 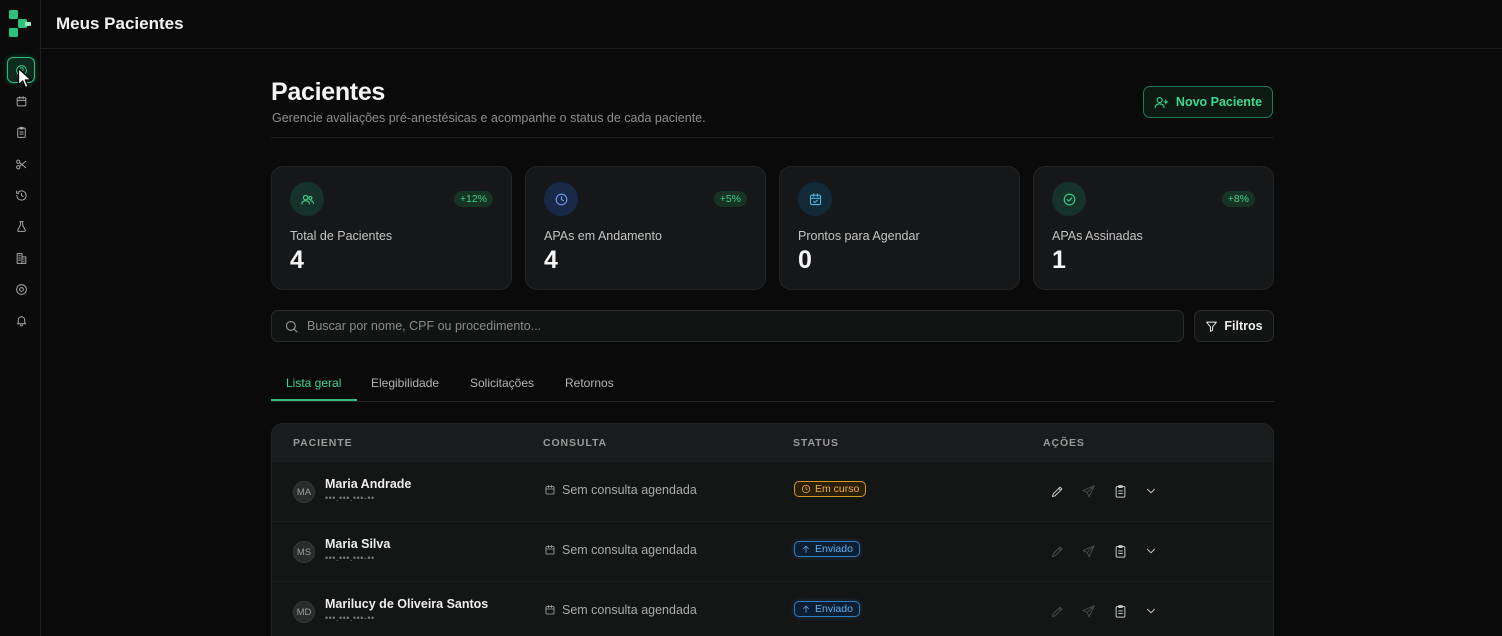 I want to click on sidebar-item-notifications, so click(x=21, y=320).